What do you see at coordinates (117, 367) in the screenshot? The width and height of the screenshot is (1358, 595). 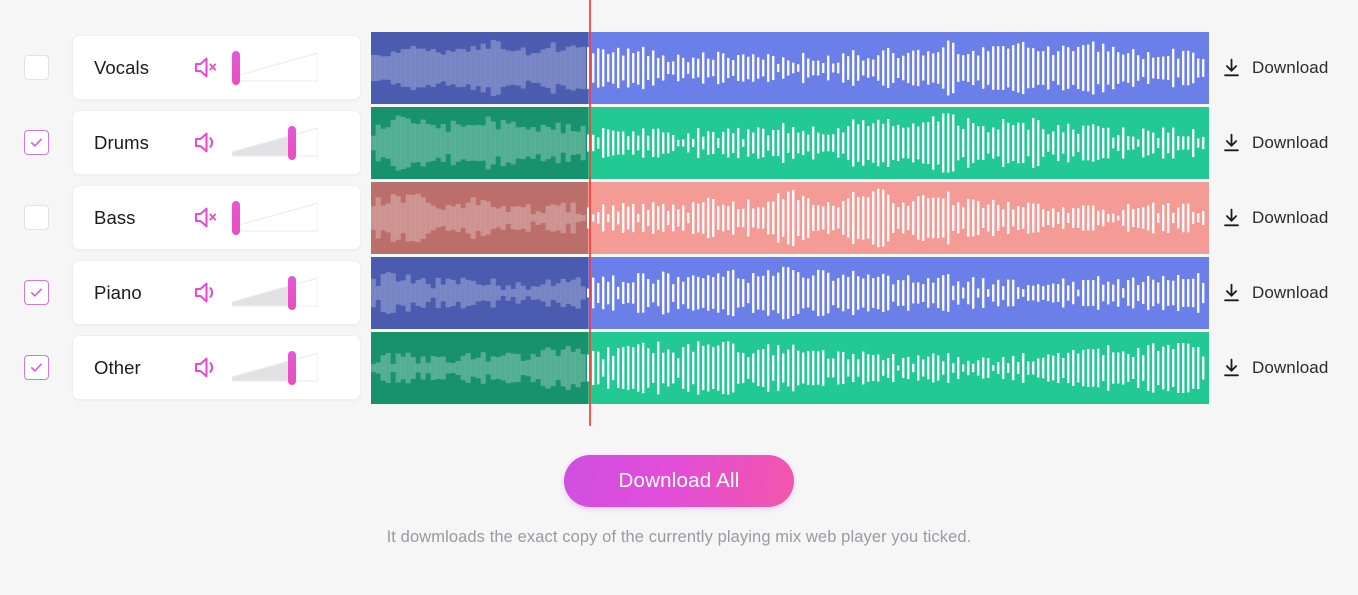 I see `stem-label: Other` at bounding box center [117, 367].